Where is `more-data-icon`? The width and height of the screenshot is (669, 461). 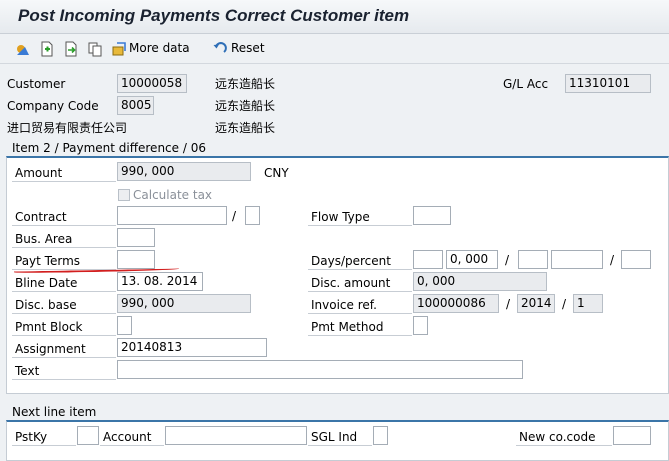 more-data-icon is located at coordinates (119, 49).